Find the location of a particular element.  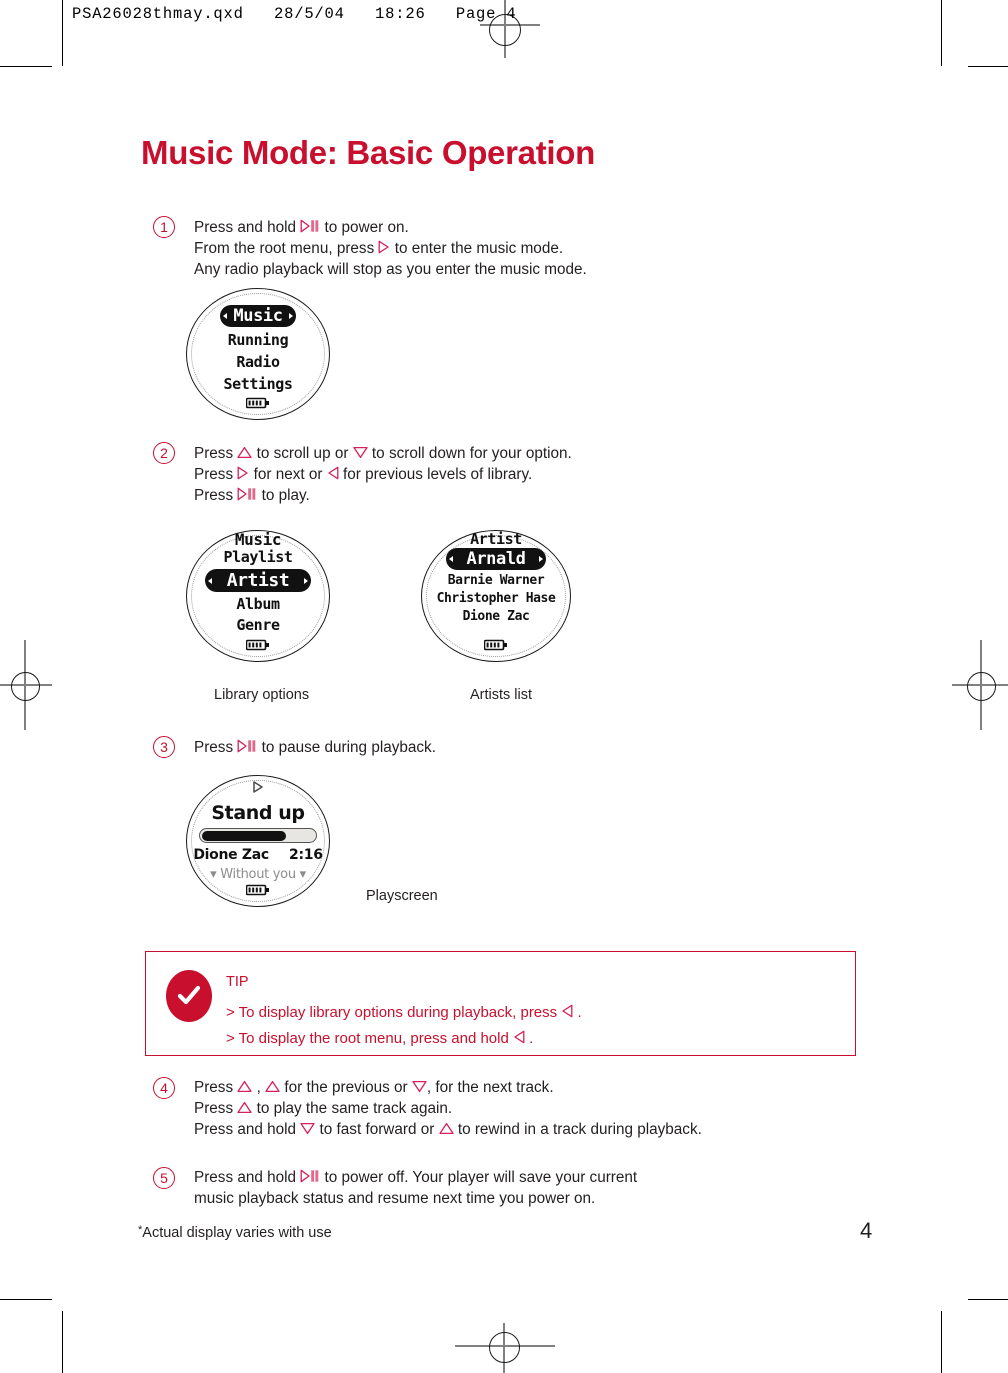

play-icon is located at coordinates (258, 788).